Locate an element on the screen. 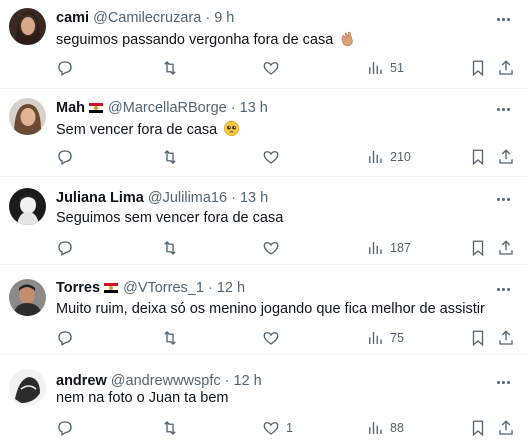 The image size is (527, 442). view-count: 187 is located at coordinates (400, 248).